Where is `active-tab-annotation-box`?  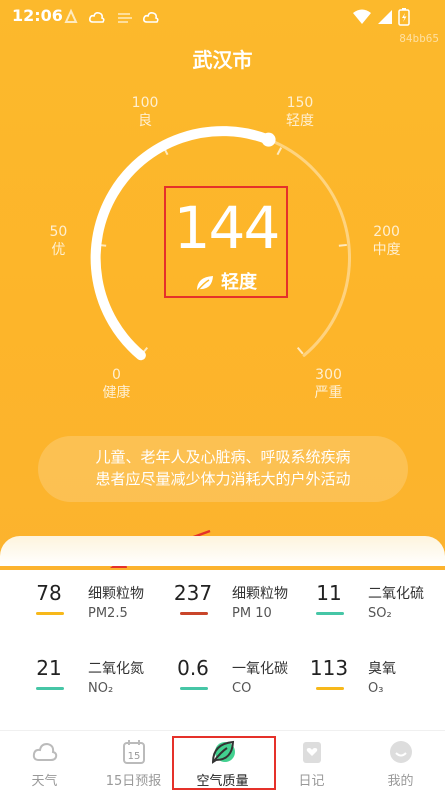 active-tab-annotation-box is located at coordinates (224, 763).